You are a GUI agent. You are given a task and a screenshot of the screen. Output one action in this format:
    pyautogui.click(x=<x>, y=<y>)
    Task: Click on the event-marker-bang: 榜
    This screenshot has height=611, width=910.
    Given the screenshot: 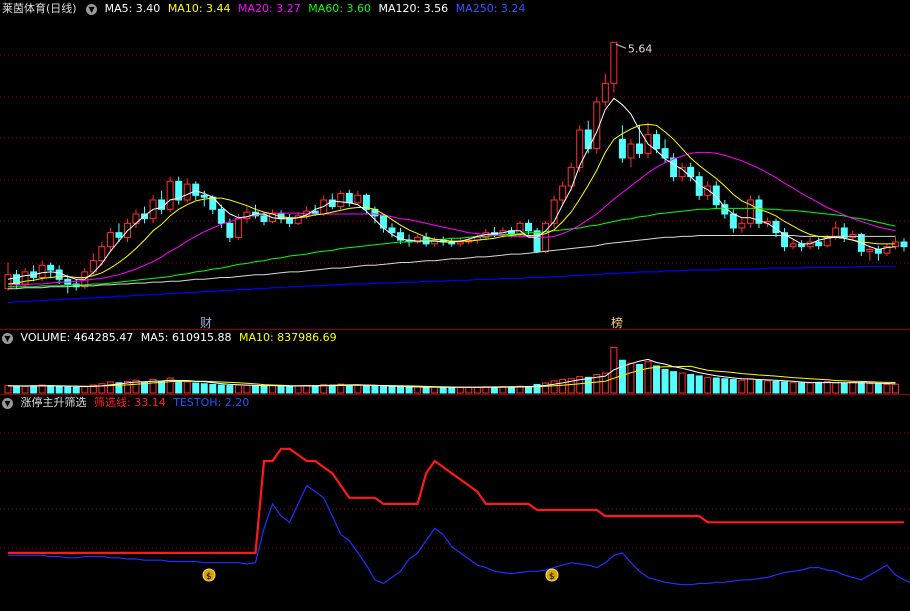 What is the action you would take?
    pyautogui.click(x=617, y=322)
    